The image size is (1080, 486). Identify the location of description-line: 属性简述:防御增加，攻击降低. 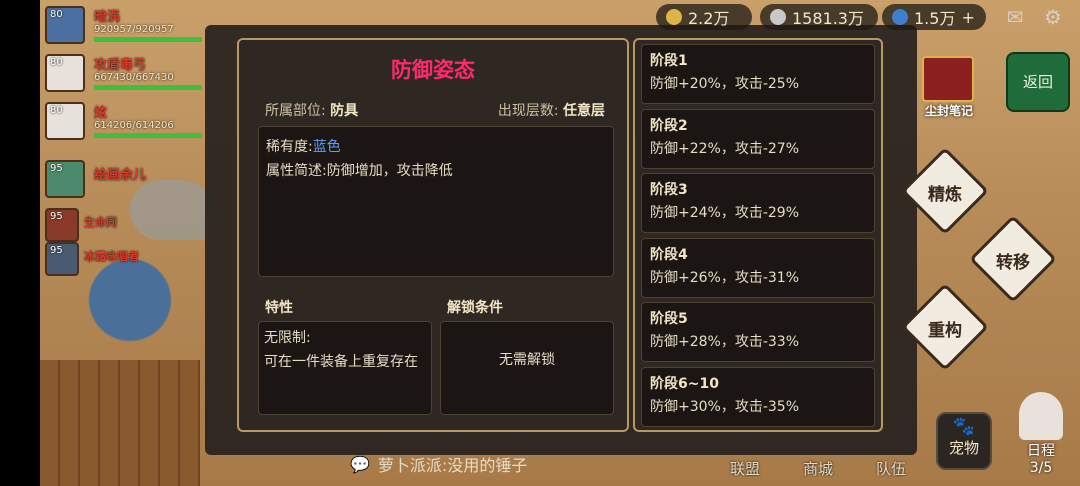
(436, 171).